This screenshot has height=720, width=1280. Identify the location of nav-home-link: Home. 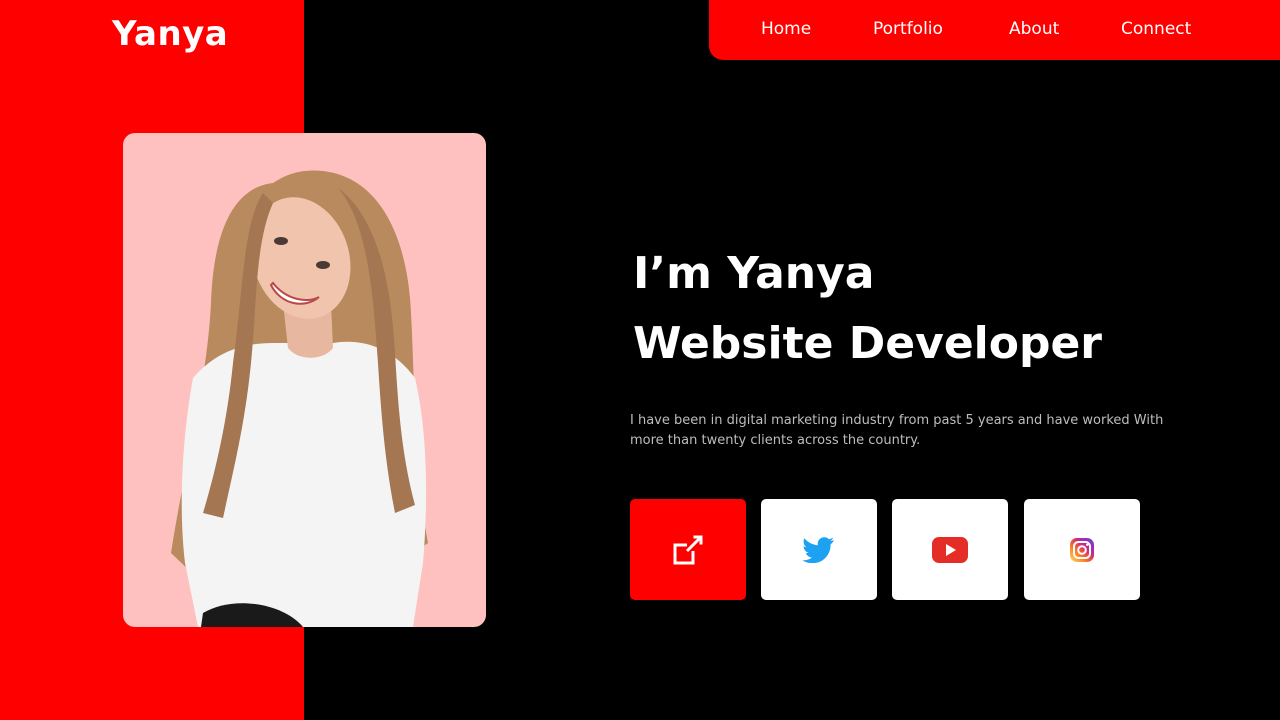
(786, 29).